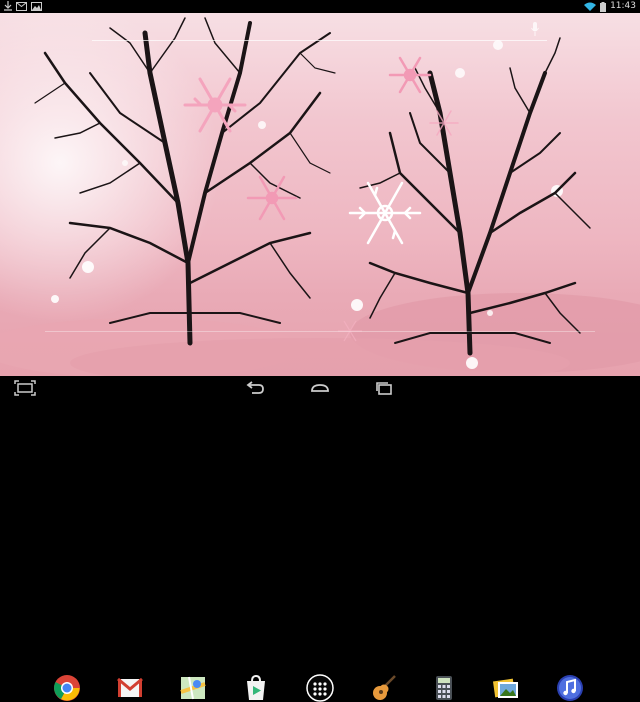 The width and height of the screenshot is (640, 702). I want to click on play-store-icon, so click(256, 688).